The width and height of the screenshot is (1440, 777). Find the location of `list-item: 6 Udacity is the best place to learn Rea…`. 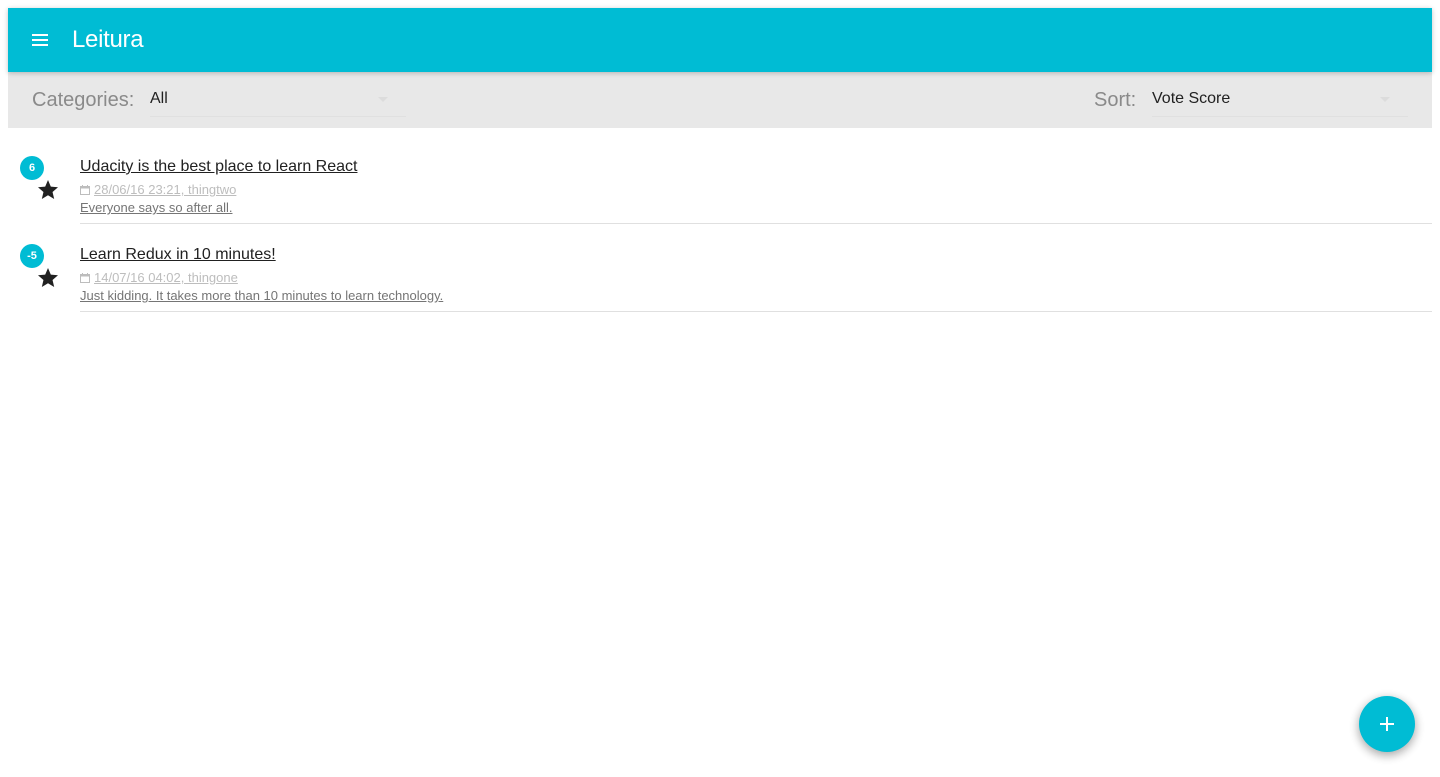

list-item: 6 Udacity is the best place to learn Rea… is located at coordinates (720, 180).